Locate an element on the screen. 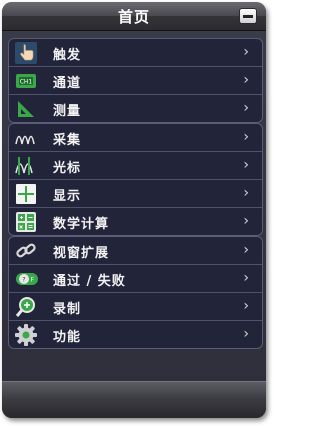  menu-label: 视窗扩展 is located at coordinates (81, 253).